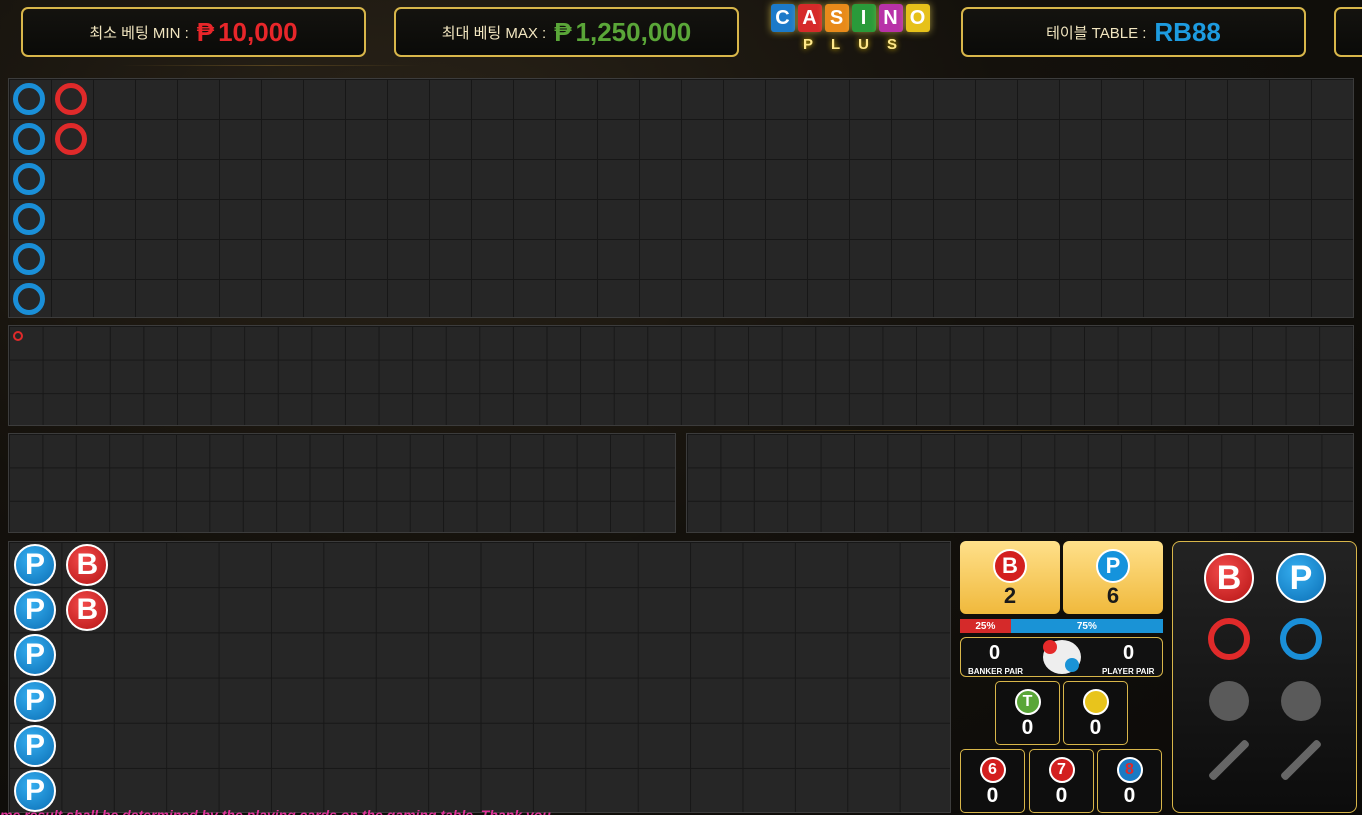  What do you see at coordinates (1348, 32) in the screenshot?
I see `header-box-partial` at bounding box center [1348, 32].